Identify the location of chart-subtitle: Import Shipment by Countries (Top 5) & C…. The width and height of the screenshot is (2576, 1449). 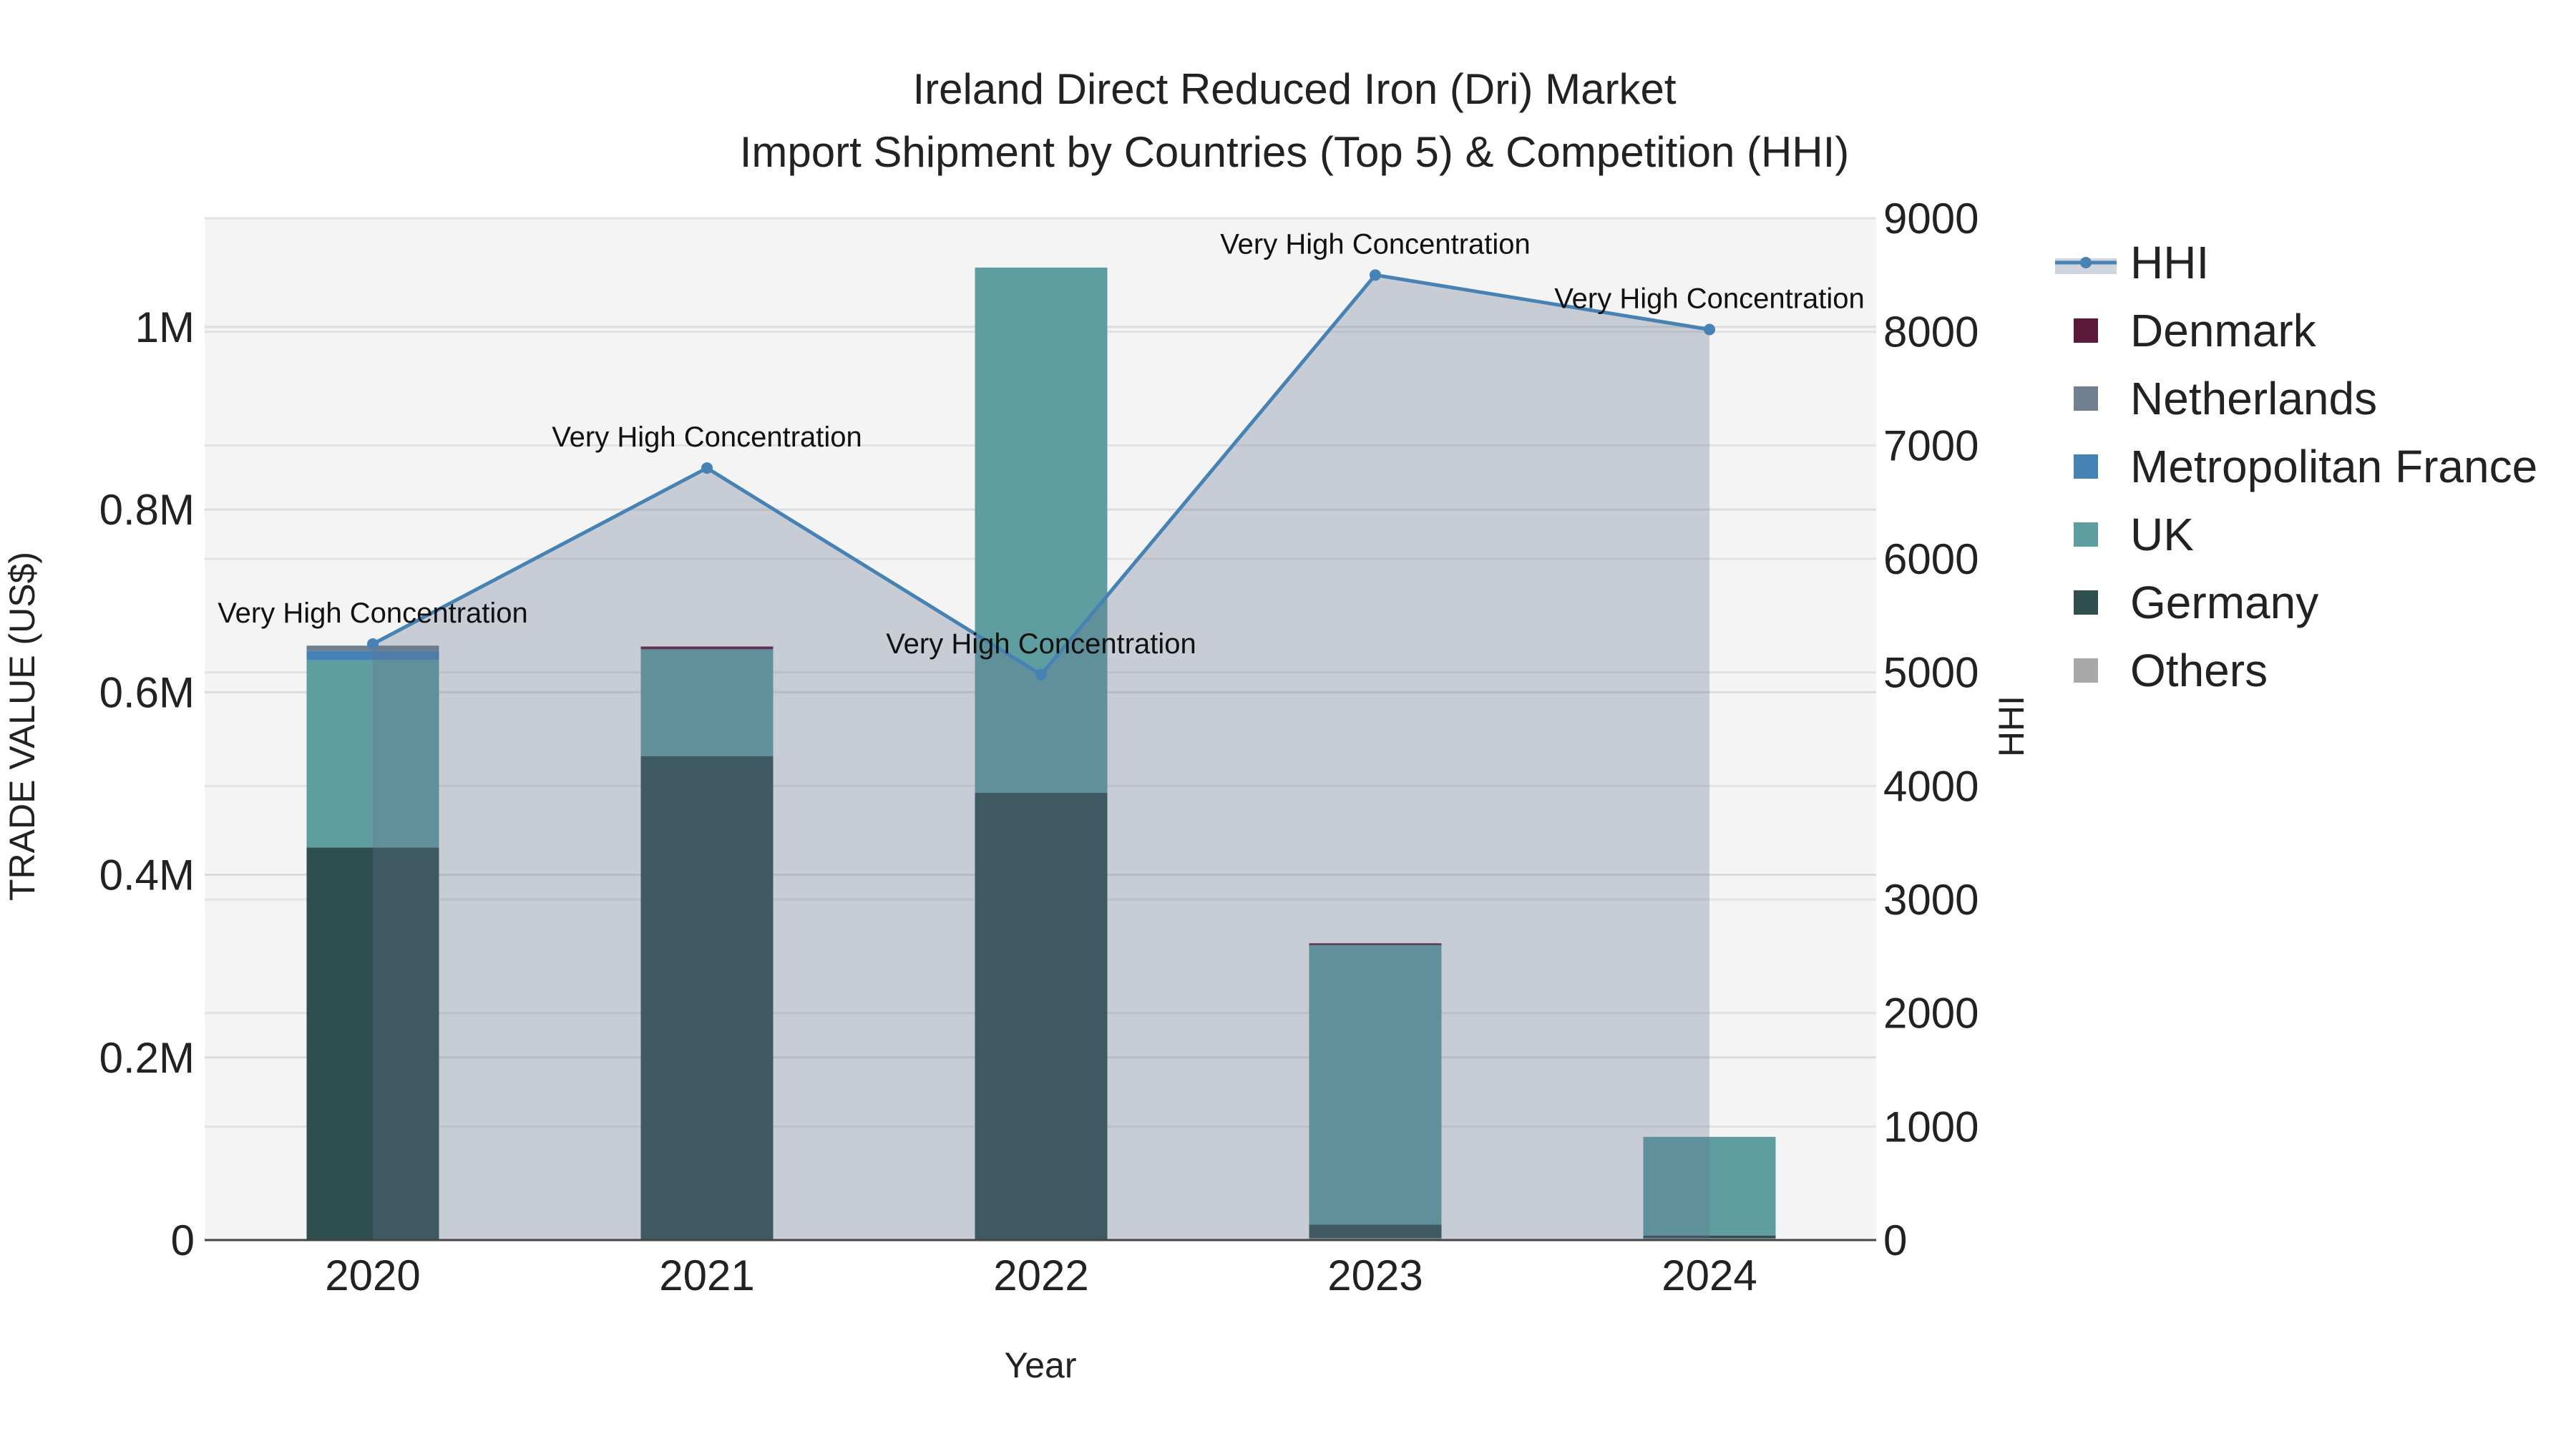
(1295, 152).